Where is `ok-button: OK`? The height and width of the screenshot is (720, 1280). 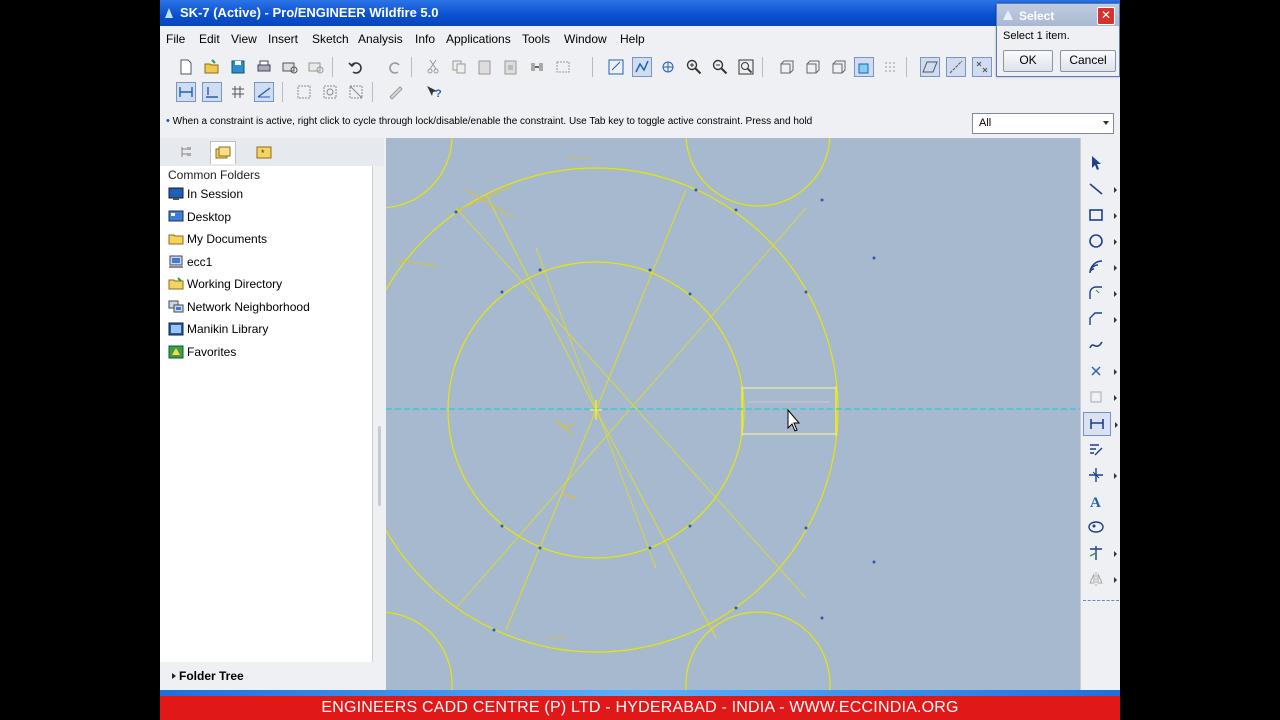
ok-button: OK is located at coordinates (1028, 61).